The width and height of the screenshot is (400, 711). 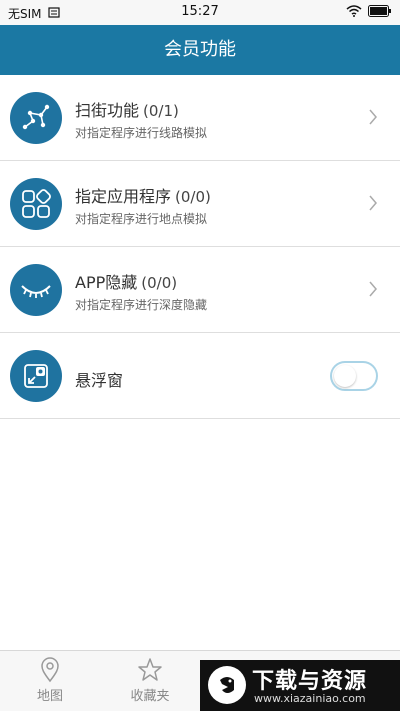 I want to click on watermark-title: 下载与资源, so click(x=310, y=681).